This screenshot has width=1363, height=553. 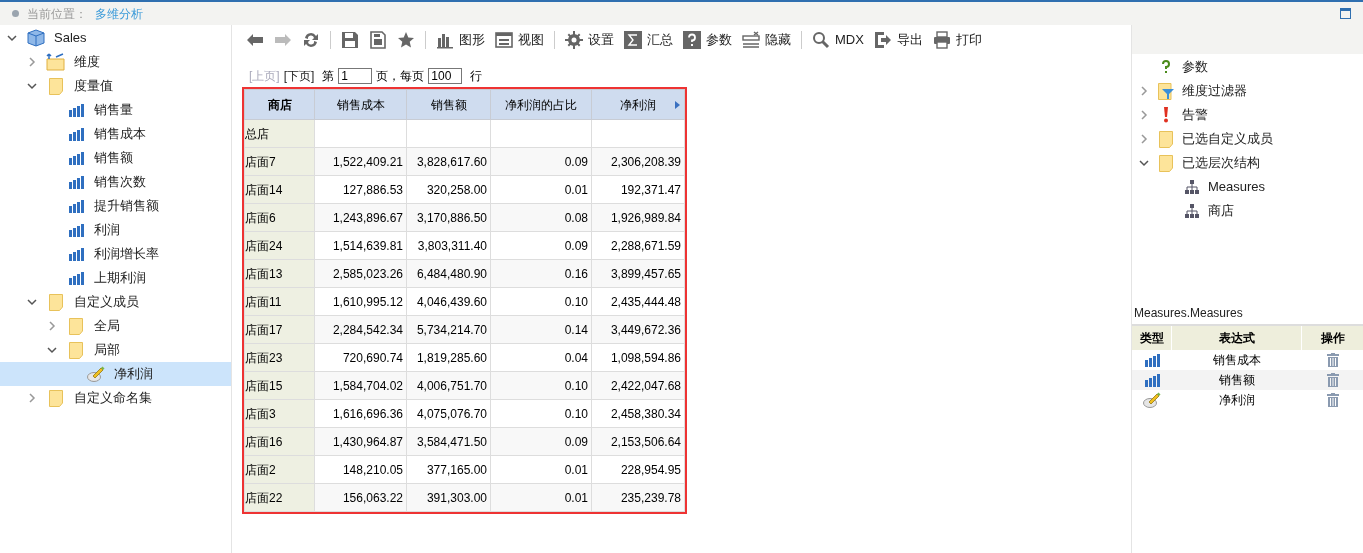 I want to click on tree-item: 局部, so click(x=115, y=350).